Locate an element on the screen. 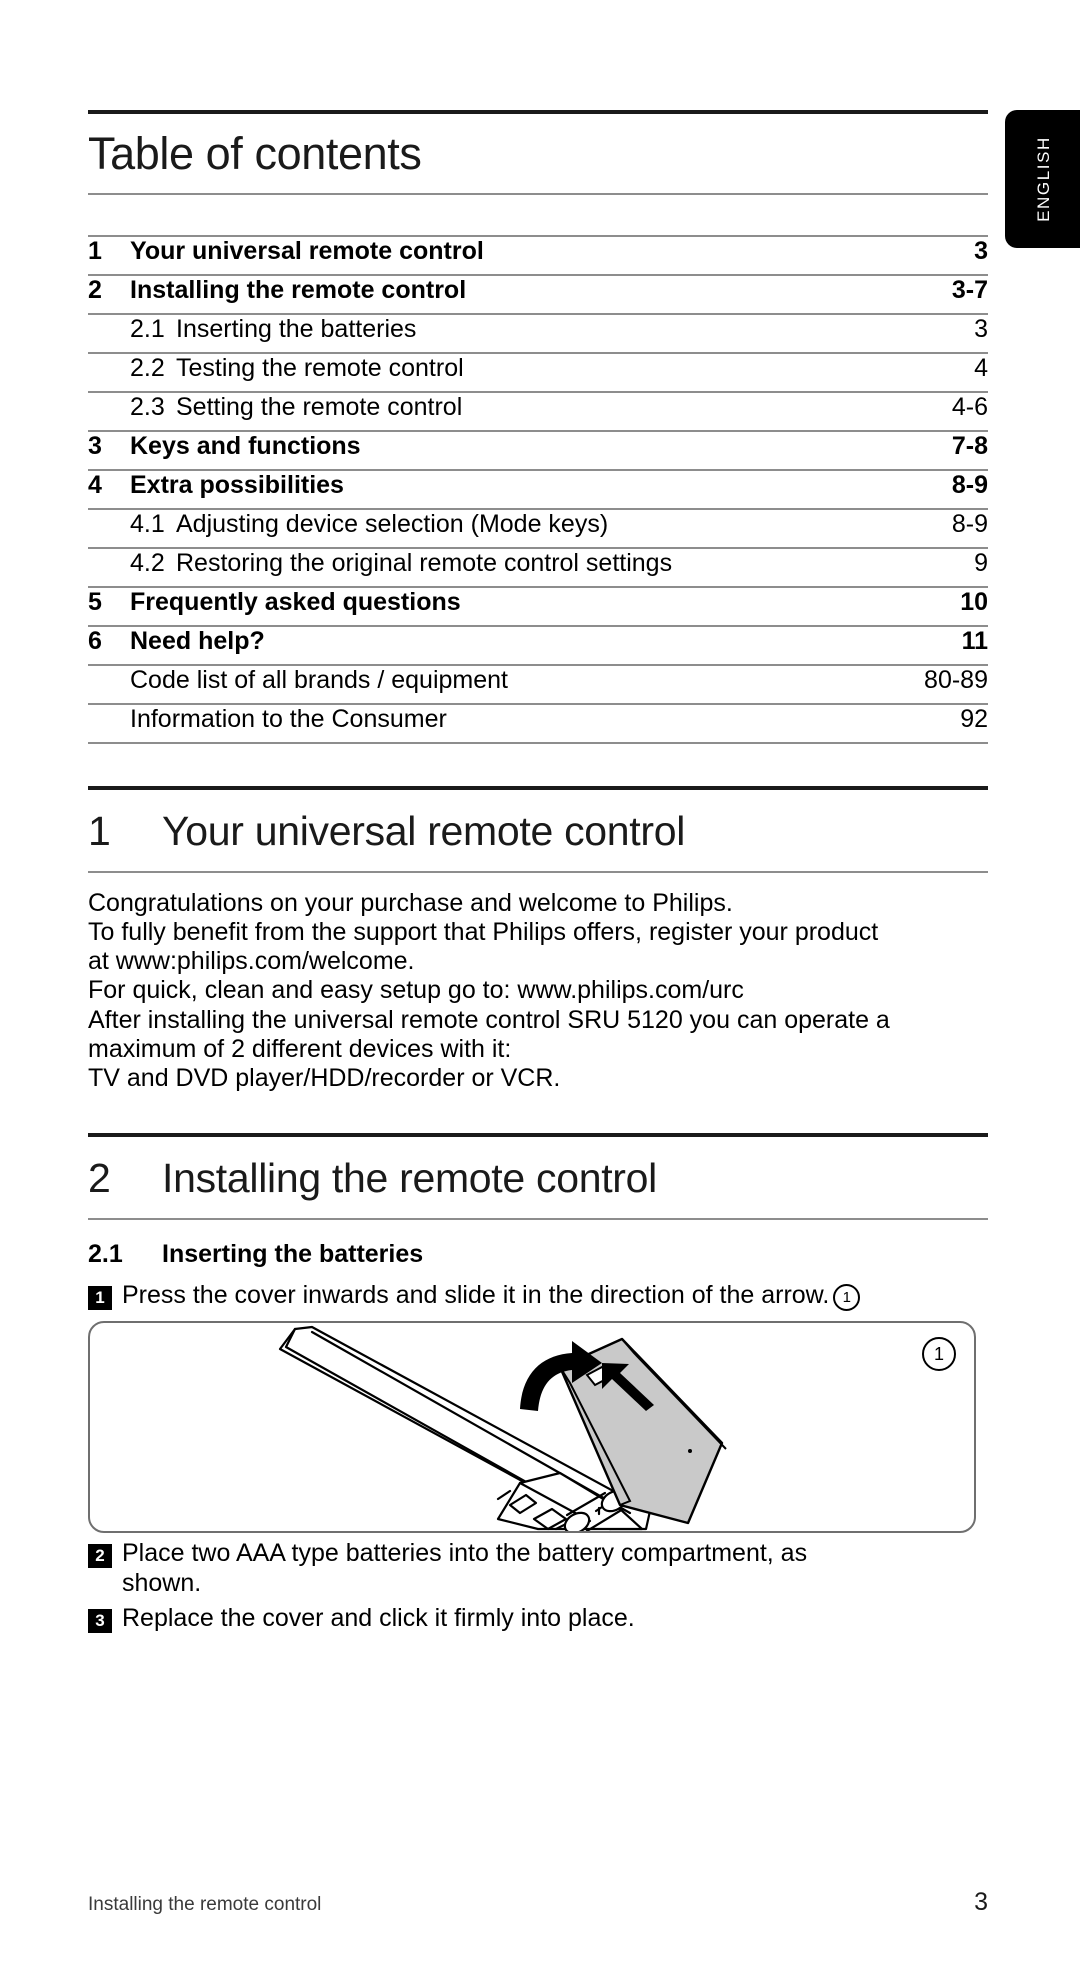 This screenshot has width=1080, height=1972. toc-row-pages: 4 is located at coordinates (981, 367).